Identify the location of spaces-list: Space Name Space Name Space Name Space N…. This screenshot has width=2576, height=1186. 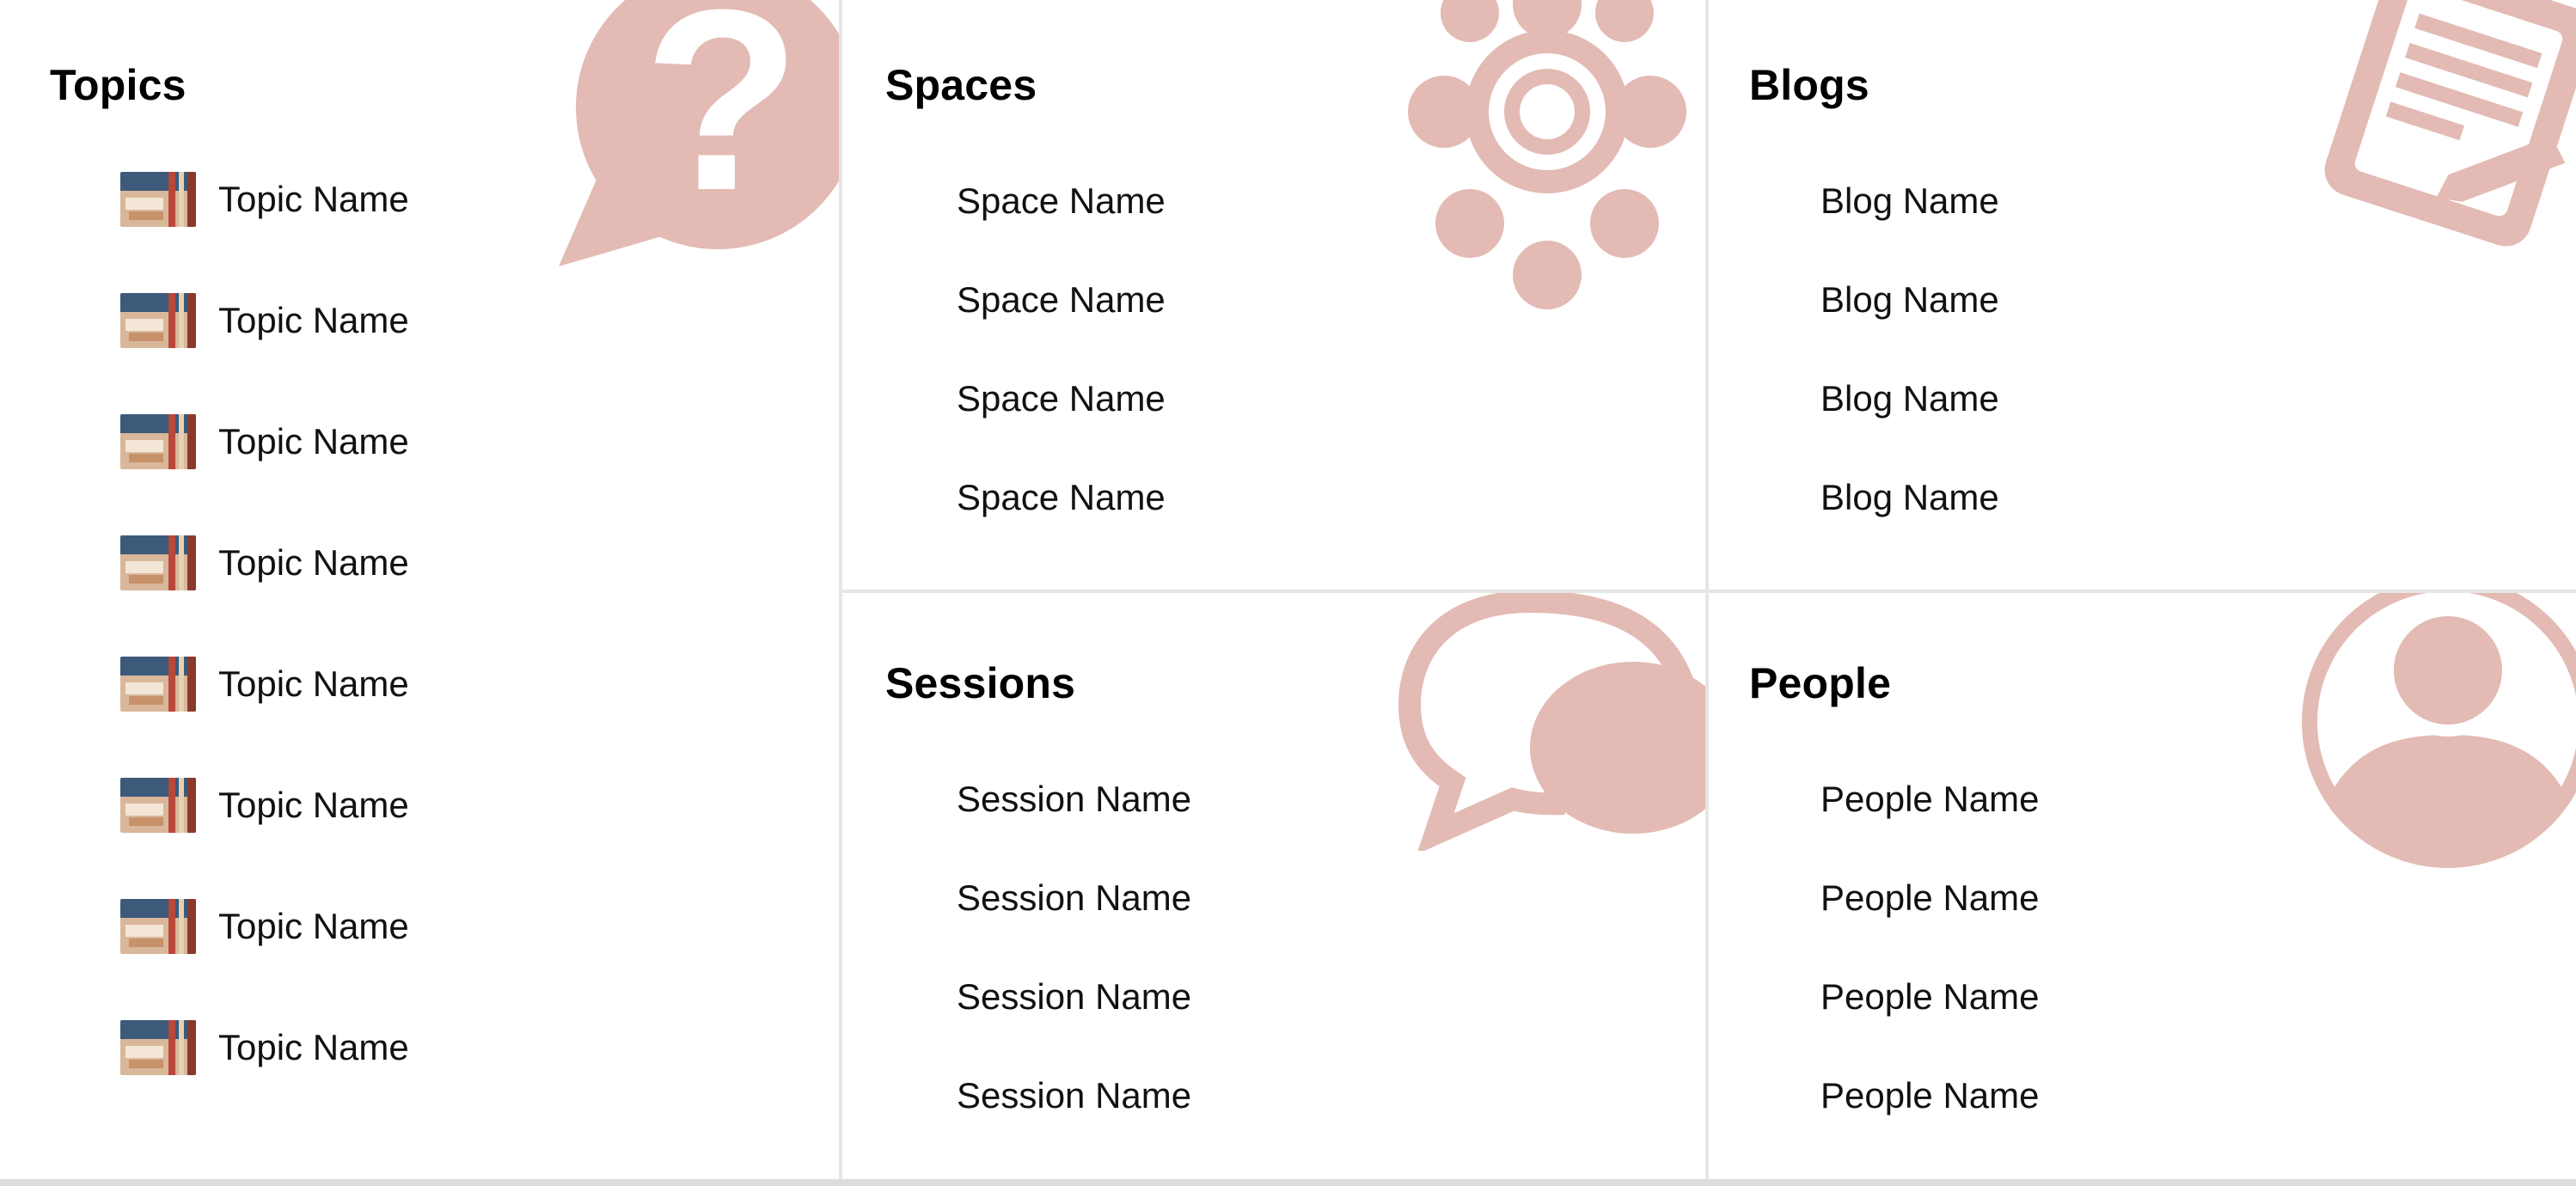
(1061, 374).